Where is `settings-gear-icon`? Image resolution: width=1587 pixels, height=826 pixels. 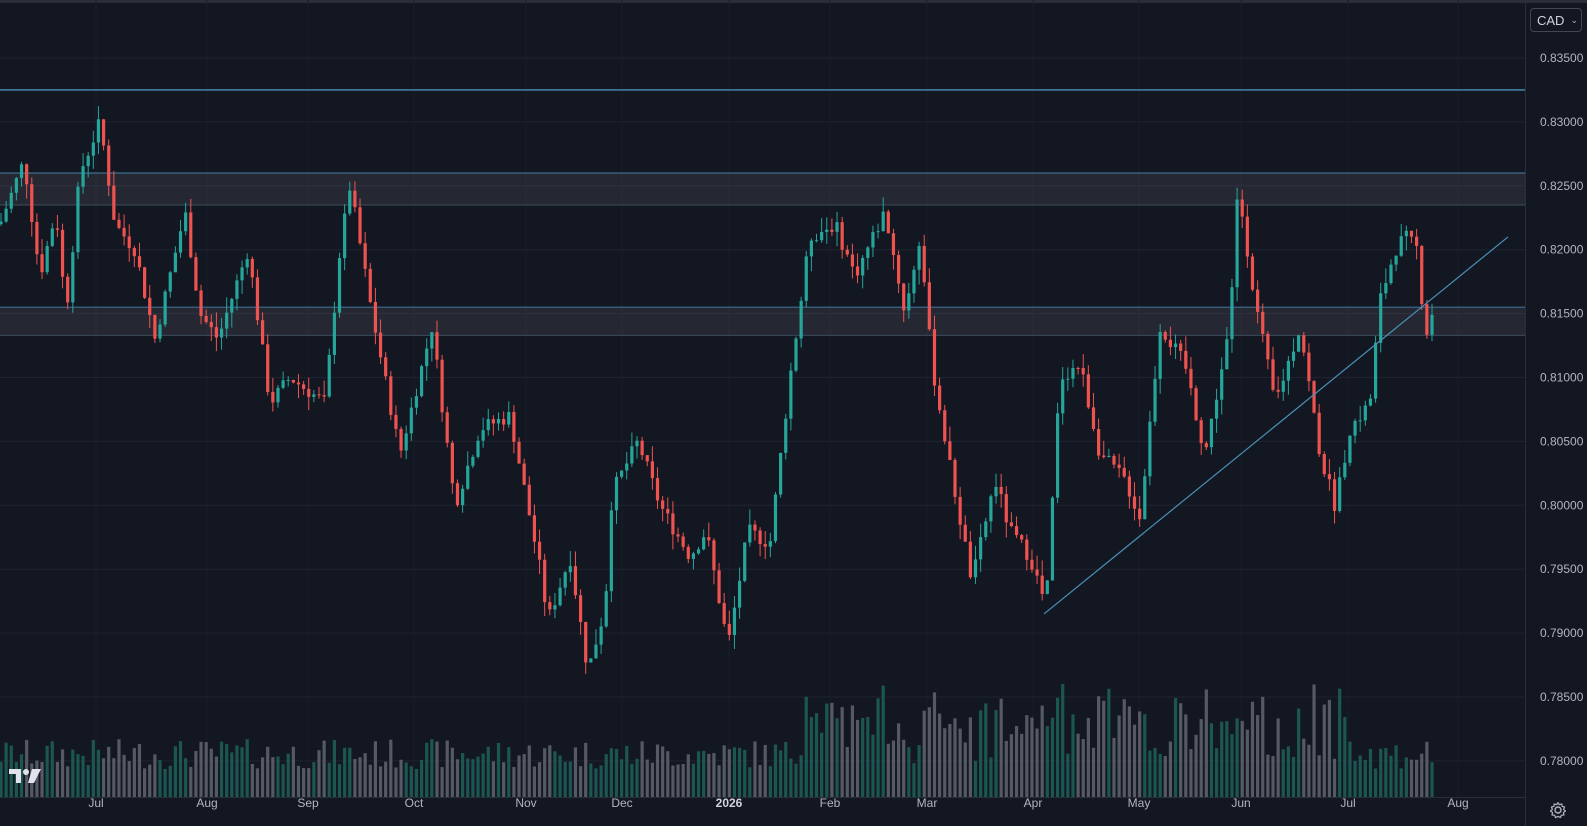
settings-gear-icon is located at coordinates (1558, 810).